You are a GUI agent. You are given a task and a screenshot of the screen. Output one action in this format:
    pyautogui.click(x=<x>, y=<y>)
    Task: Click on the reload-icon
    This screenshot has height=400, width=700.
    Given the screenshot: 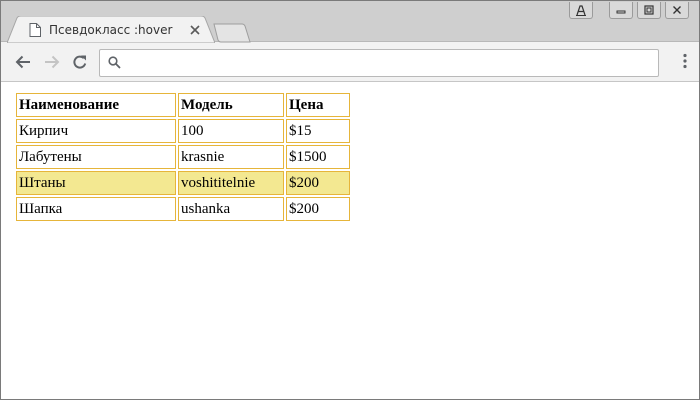 What is the action you would take?
    pyautogui.click(x=80, y=62)
    